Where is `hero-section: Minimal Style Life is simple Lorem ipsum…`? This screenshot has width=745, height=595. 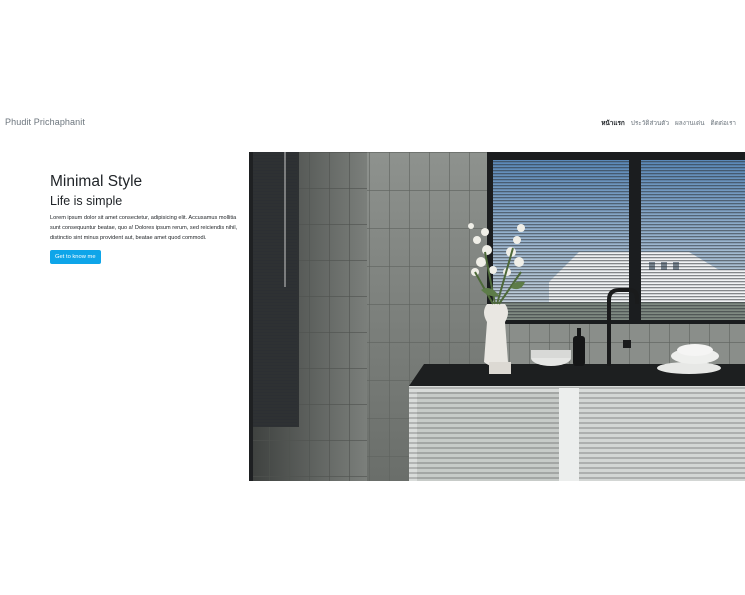 hero-section: Minimal Style Life is simple Lorem ipsum… is located at coordinates (145, 218).